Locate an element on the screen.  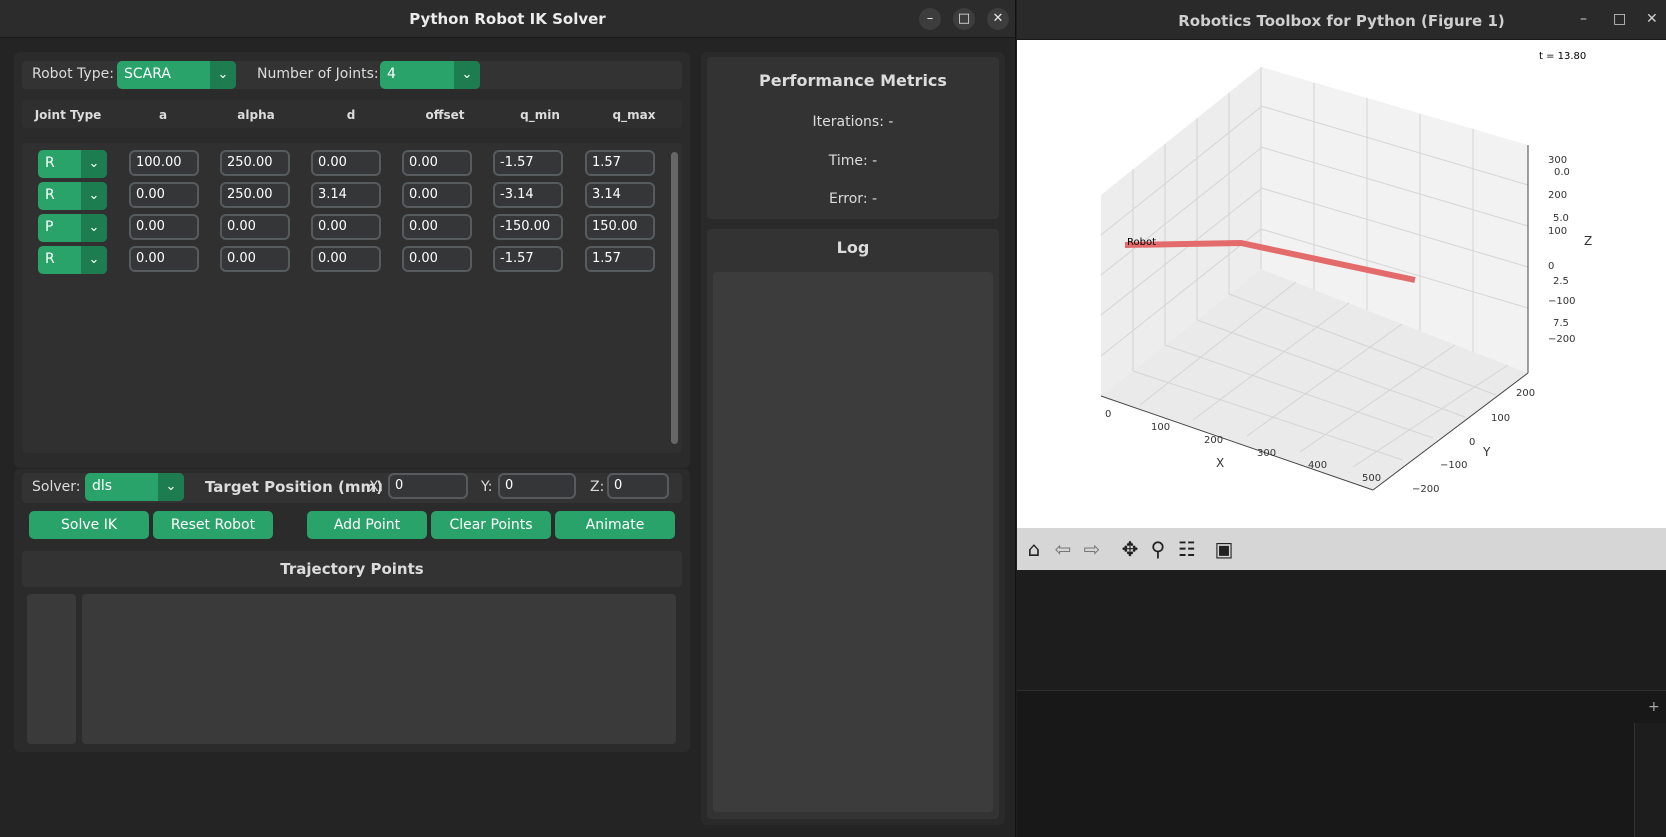
q-min-input: -3.14 is located at coordinates (528, 195).